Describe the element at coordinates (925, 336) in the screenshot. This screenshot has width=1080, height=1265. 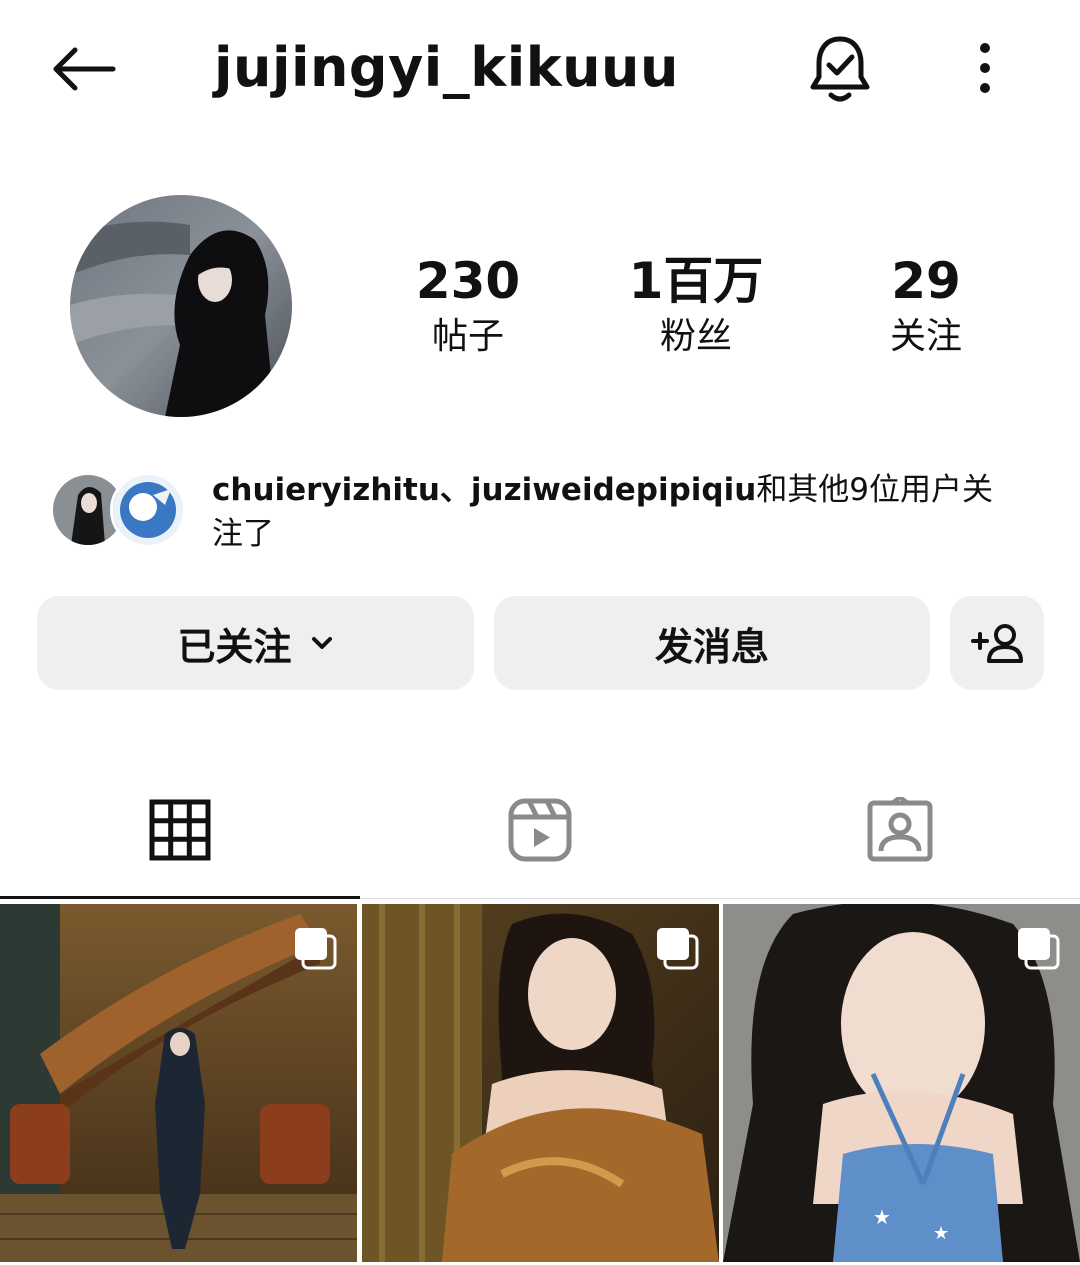
I see `stat-following-label: 关注` at that location.